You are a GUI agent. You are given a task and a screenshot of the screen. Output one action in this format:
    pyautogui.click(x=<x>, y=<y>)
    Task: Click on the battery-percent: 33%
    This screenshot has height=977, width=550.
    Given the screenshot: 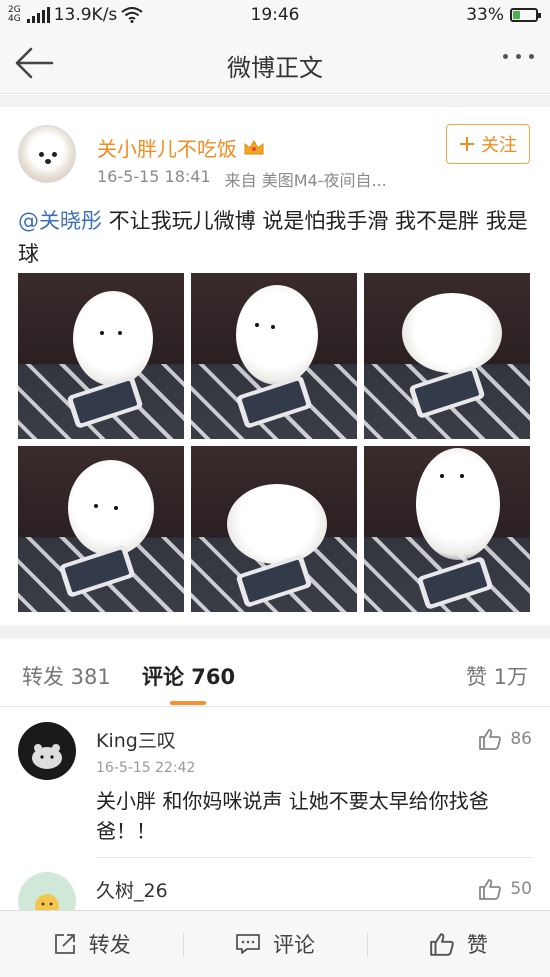 What is the action you would take?
    pyautogui.click(x=485, y=15)
    